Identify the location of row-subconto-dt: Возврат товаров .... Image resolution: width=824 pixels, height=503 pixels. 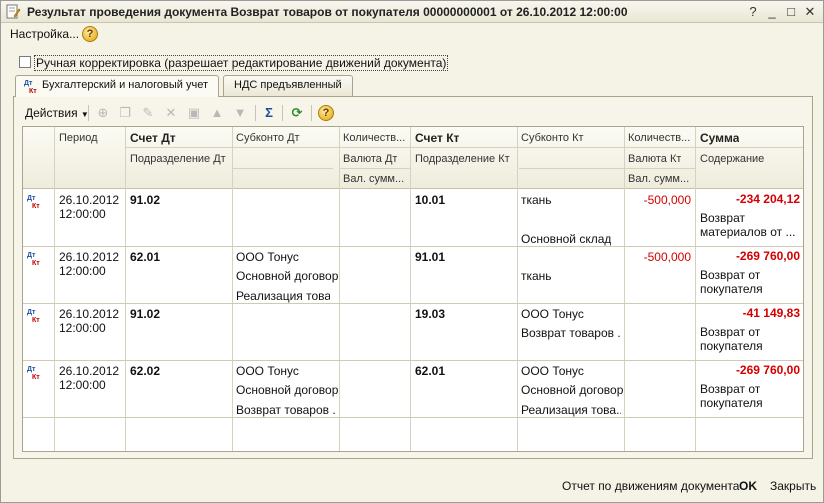
(286, 410).